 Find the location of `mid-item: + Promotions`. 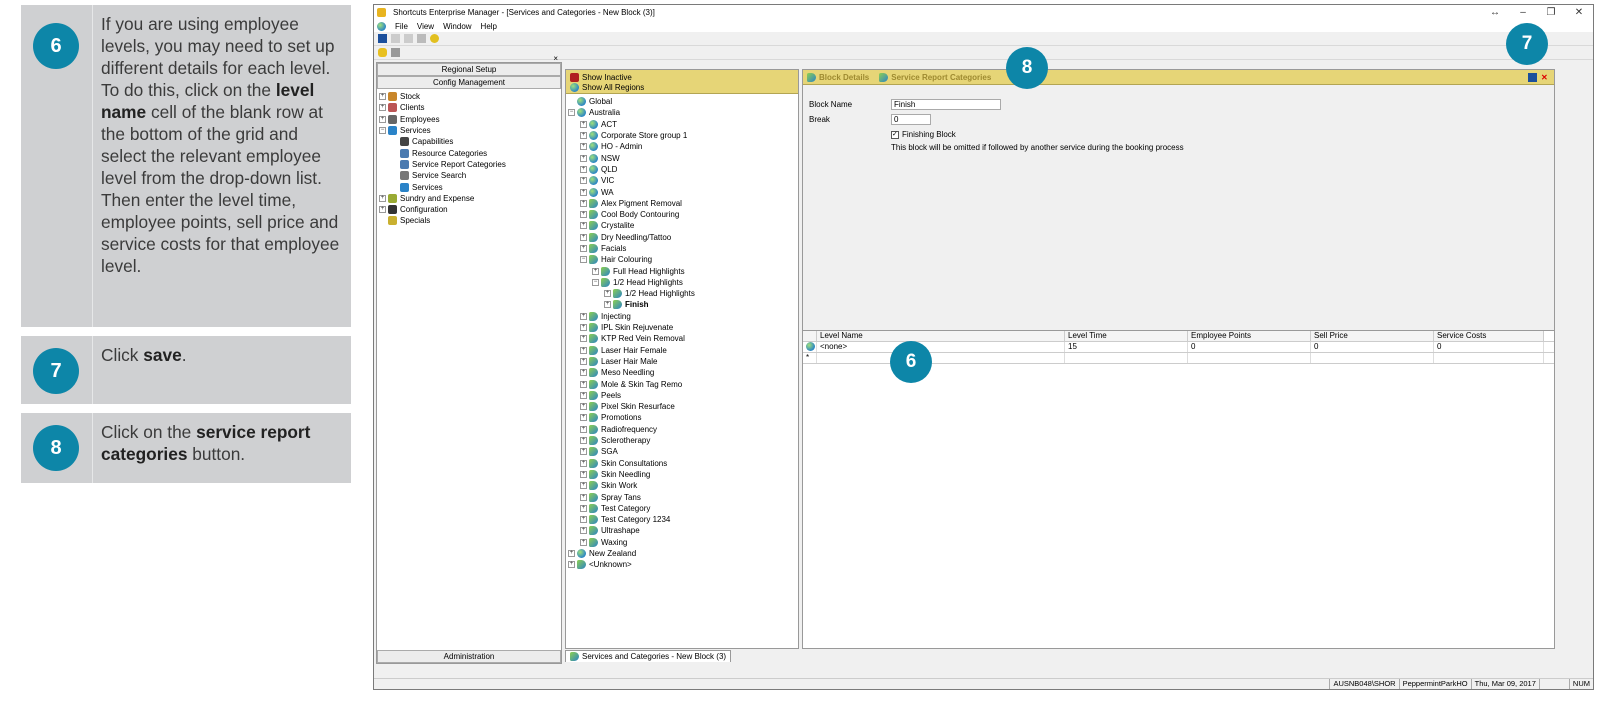

mid-item: + Promotions is located at coordinates (683, 417).